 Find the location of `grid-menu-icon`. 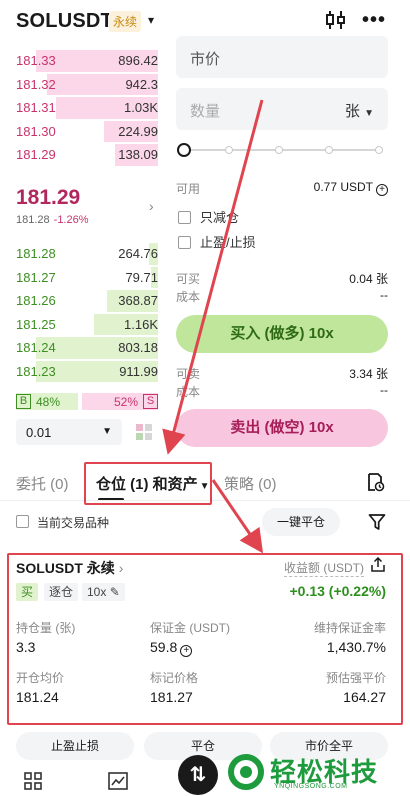

grid-menu-icon is located at coordinates (33, 781).